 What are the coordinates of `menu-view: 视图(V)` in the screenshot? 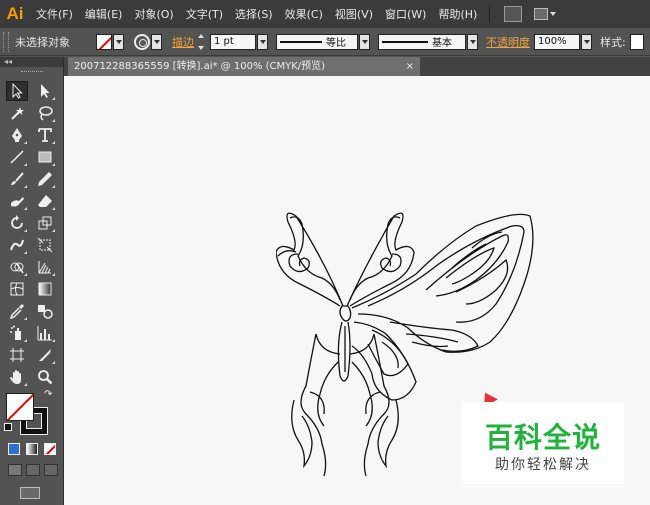 It's located at (354, 14).